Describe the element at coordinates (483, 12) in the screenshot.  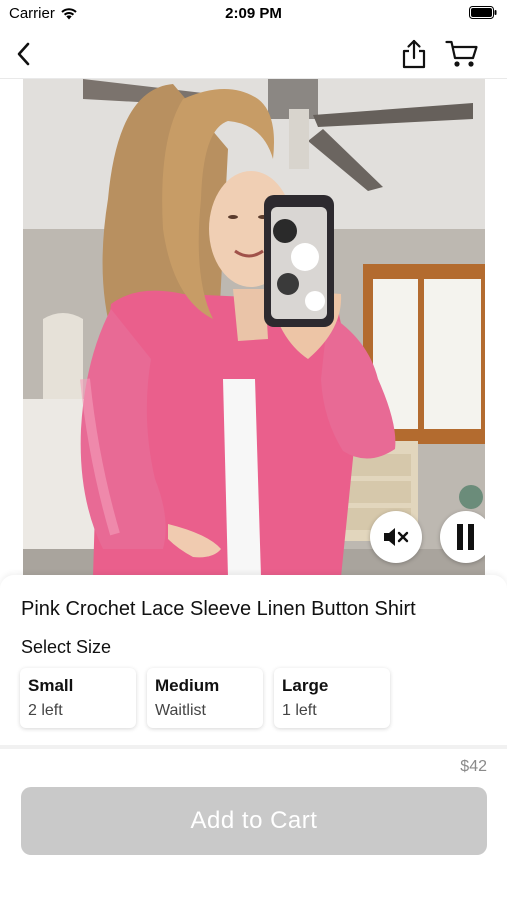
I see `battery-icon` at that location.